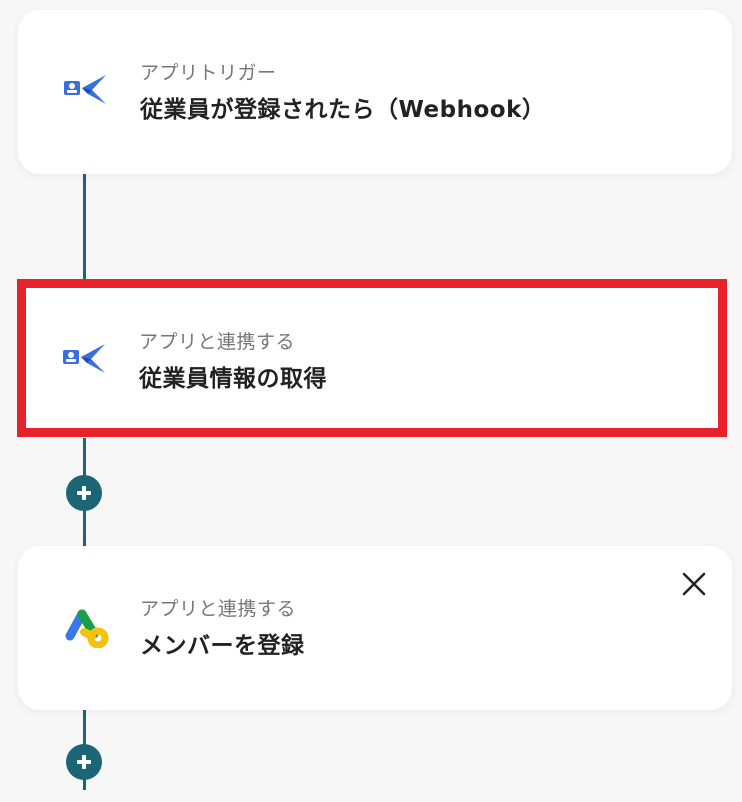  What do you see at coordinates (343, 110) in the screenshot?
I see `step-title: 従業員が登録されたら（Webhook）` at bounding box center [343, 110].